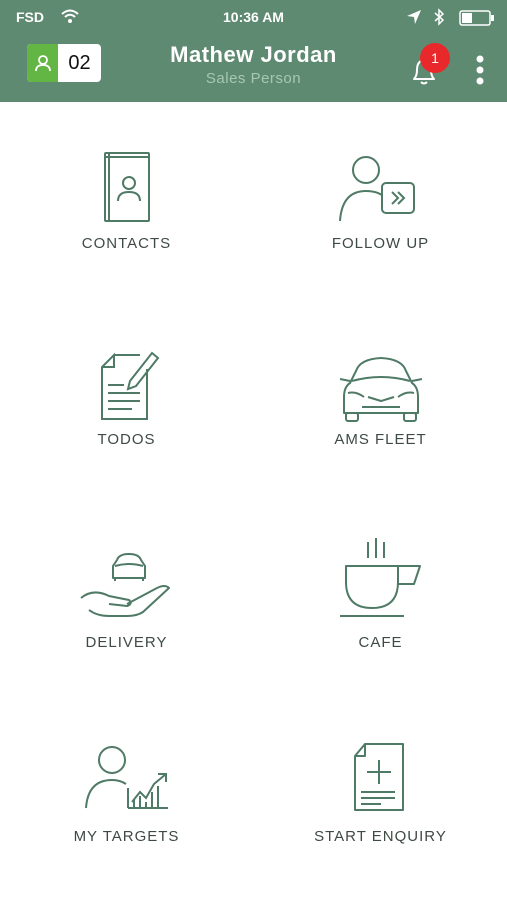 This screenshot has width=507, height=900. I want to click on clock: 10:36 AM, so click(253, 17).